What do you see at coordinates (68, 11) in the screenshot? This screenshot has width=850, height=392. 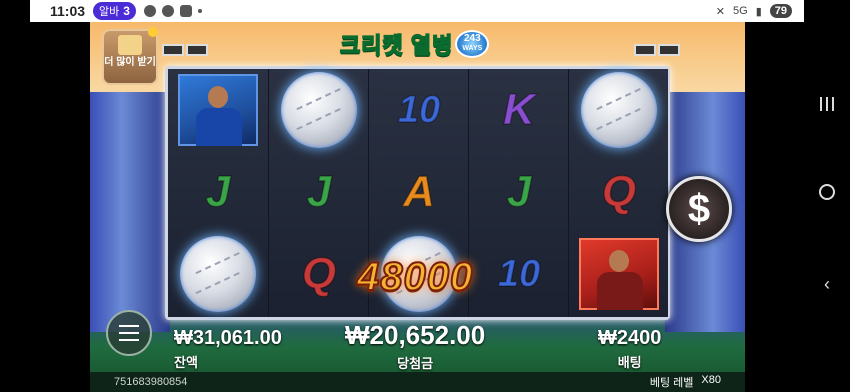 I see `status-time: 11:03` at bounding box center [68, 11].